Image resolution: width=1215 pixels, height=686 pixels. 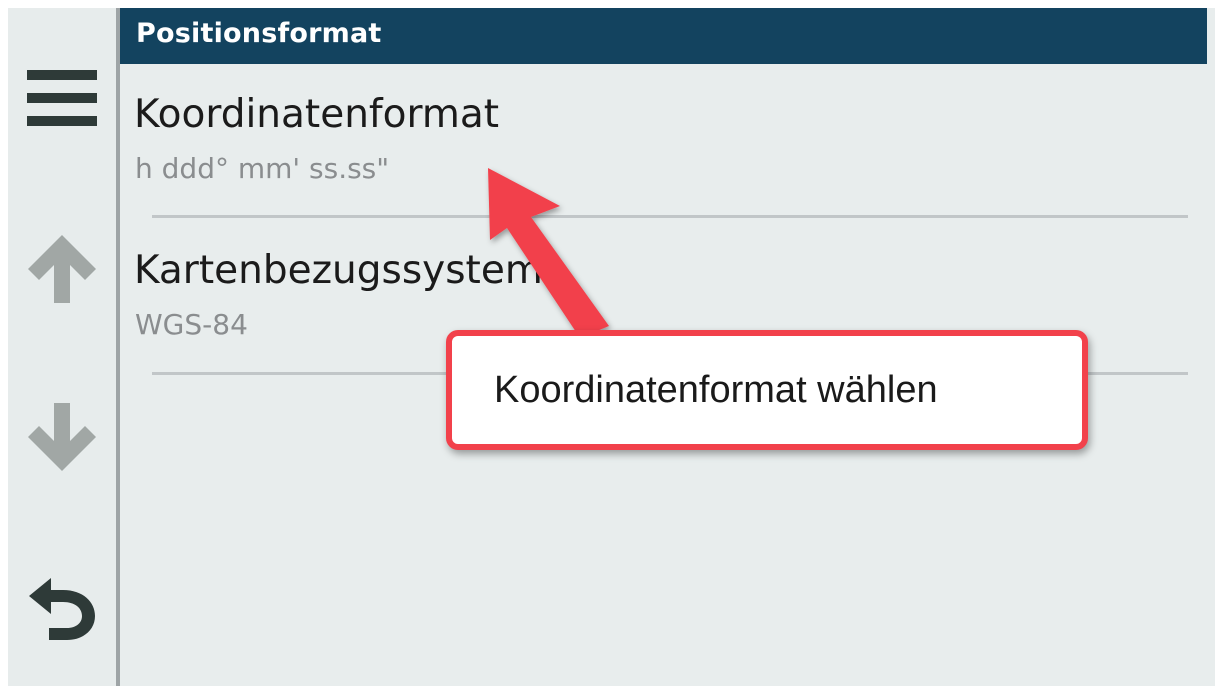 What do you see at coordinates (259, 33) in the screenshot?
I see `page-title: Positionsformat` at bounding box center [259, 33].